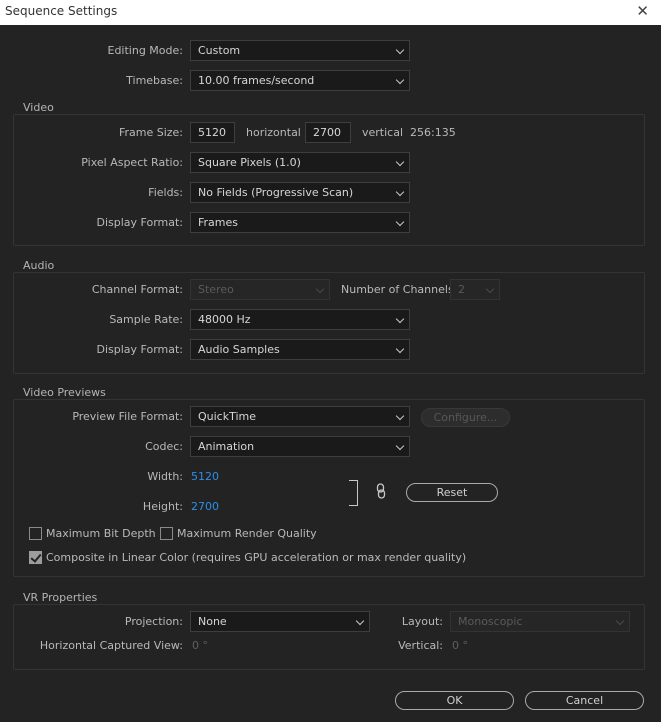 The image size is (661, 722). Describe the element at coordinates (111, 645) in the screenshot. I see `horizontal-captured-view-label: Horizontal Captured View:` at that location.